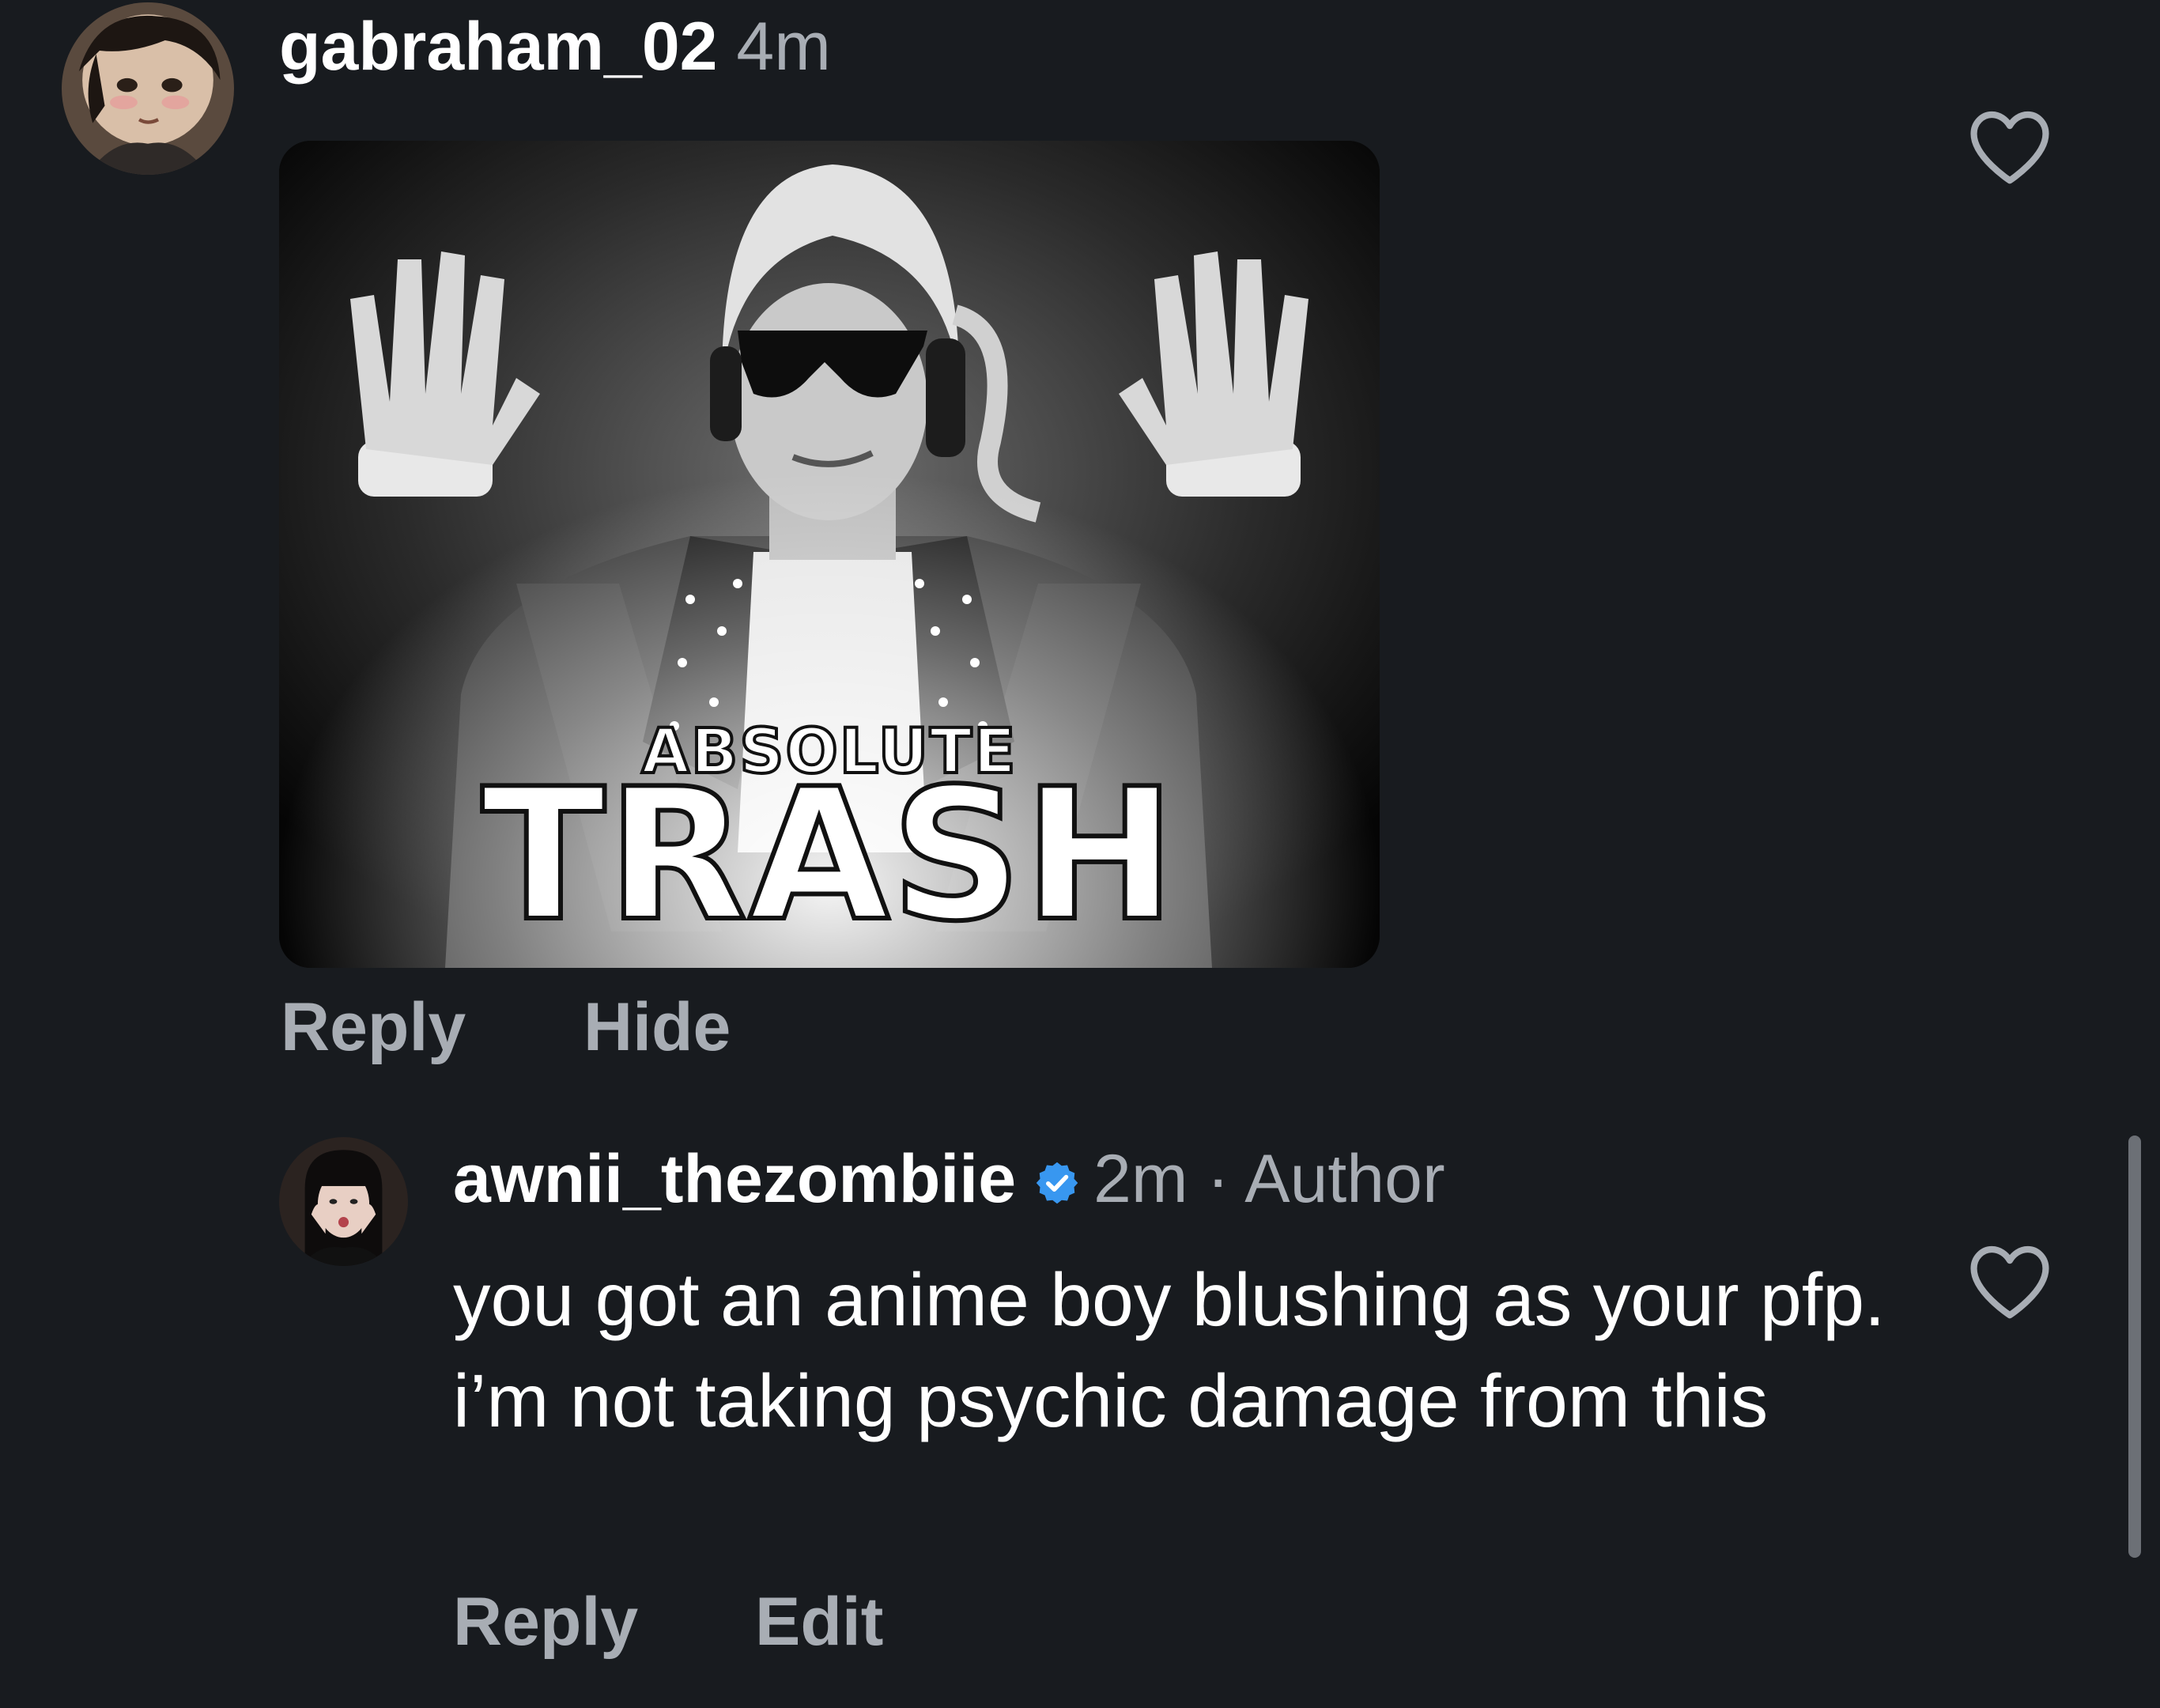  I want to click on anime-boy-avatar-icon, so click(148, 88).